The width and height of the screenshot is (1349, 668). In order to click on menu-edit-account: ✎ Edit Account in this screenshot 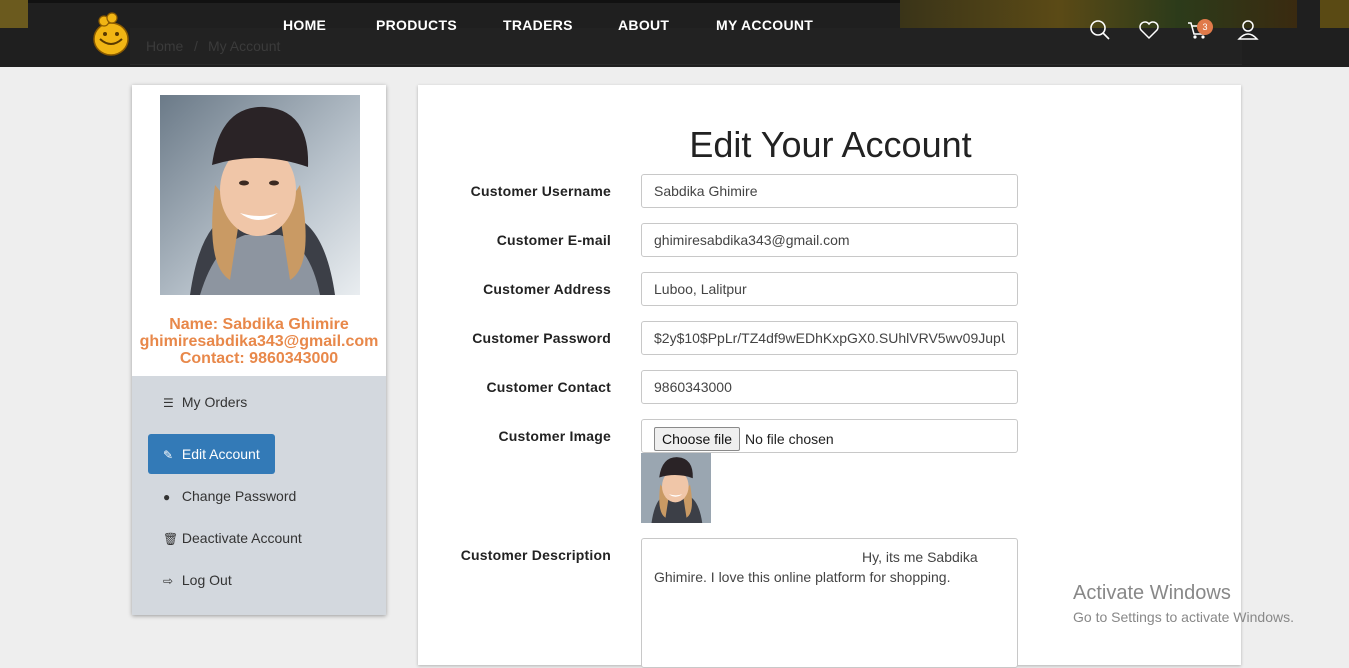, I will do `click(211, 454)`.